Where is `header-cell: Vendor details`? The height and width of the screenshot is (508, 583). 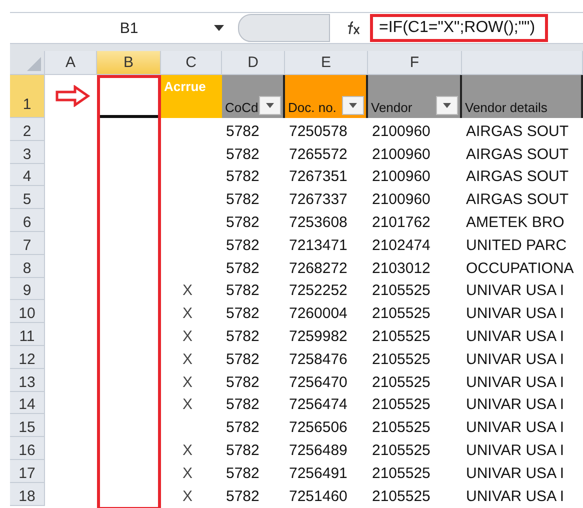 header-cell: Vendor details is located at coordinates (522, 96).